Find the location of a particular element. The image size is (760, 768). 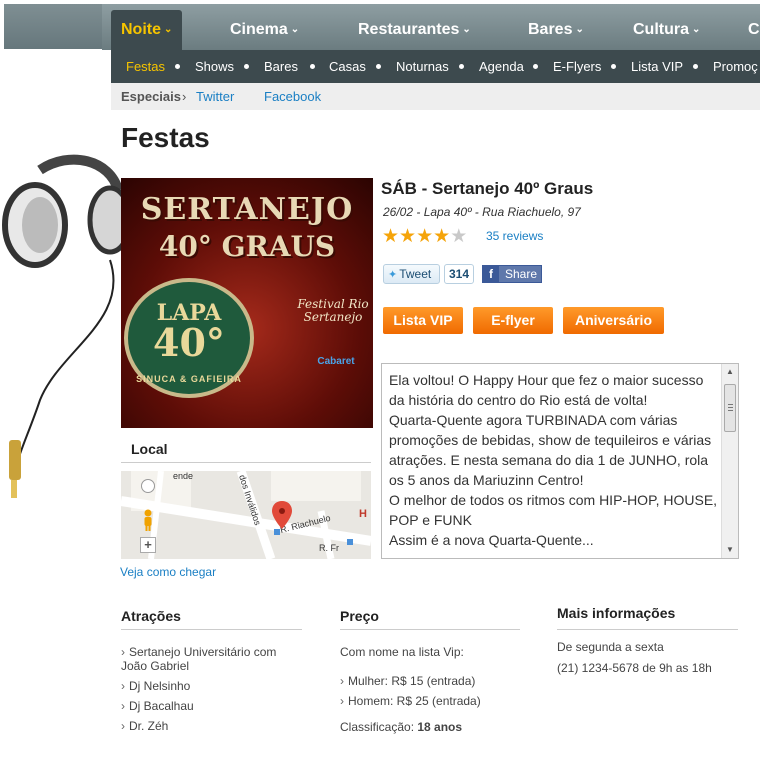

attraction-label: Dj Bacalhau is located at coordinates (161, 706).